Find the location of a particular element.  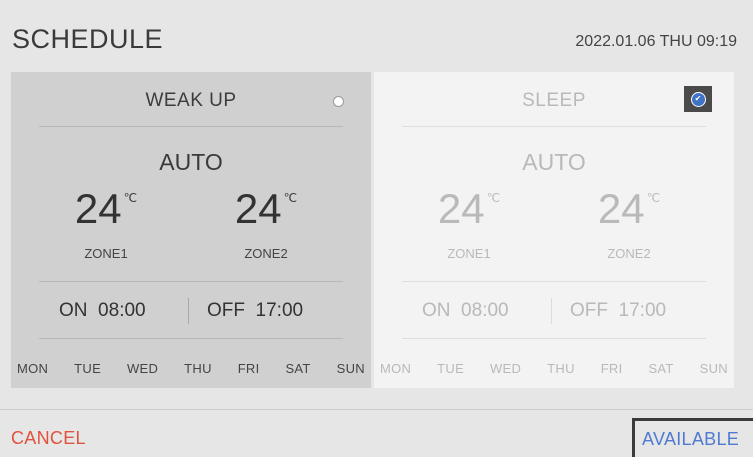

radio-empty-icon is located at coordinates (338, 101).